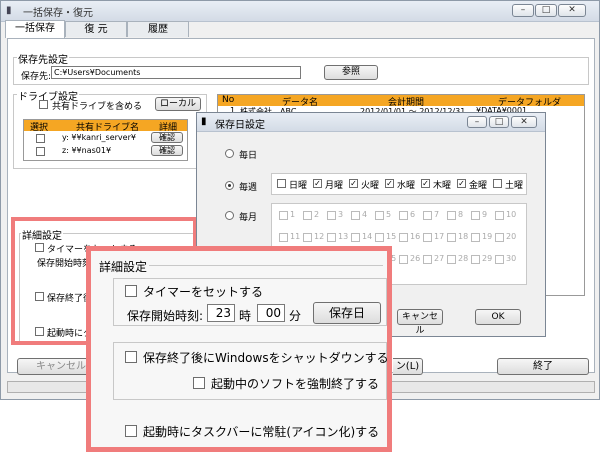 This screenshot has height=456, width=600. Describe the element at coordinates (295, 236) in the screenshot. I see `monthday-label: 11` at that location.